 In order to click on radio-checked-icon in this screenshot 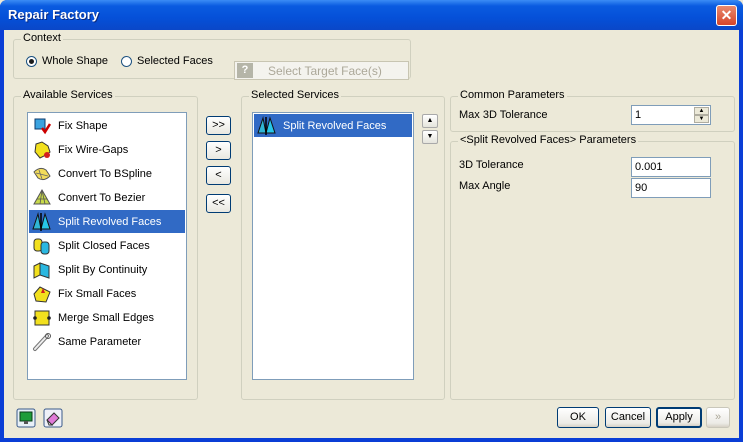, I will do `click(31, 61)`.